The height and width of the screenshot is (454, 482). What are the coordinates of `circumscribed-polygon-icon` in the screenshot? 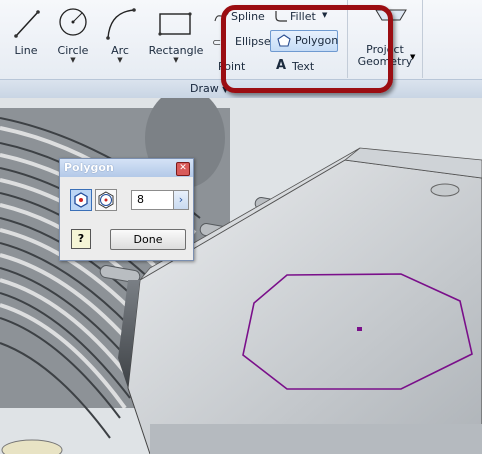 It's located at (106, 200).